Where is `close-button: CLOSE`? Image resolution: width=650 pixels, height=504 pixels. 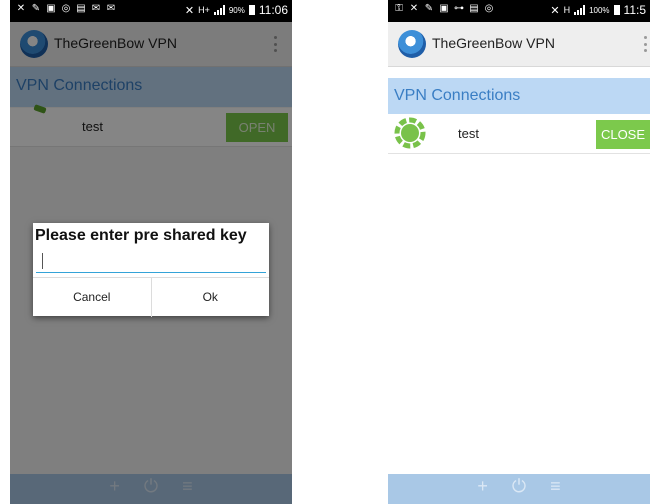
close-button: CLOSE is located at coordinates (623, 134).